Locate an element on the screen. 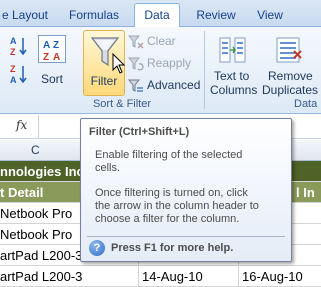  reapply-button: Reapply is located at coordinates (163, 64).